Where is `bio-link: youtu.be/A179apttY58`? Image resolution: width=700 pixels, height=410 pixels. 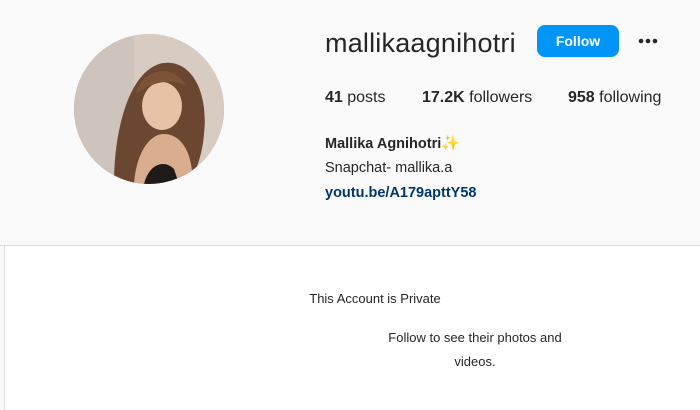 bio-link: youtu.be/A179apttY58 is located at coordinates (401, 193).